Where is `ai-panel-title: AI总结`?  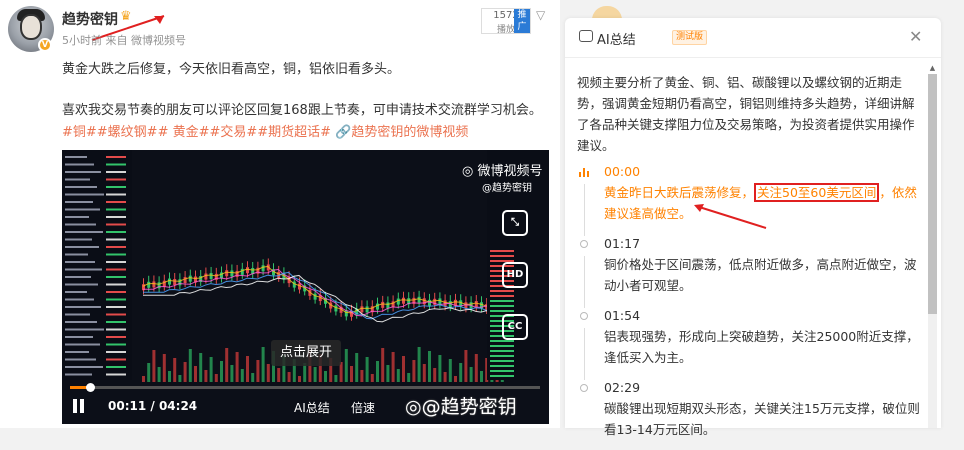 ai-panel-title: AI总结 is located at coordinates (616, 40).